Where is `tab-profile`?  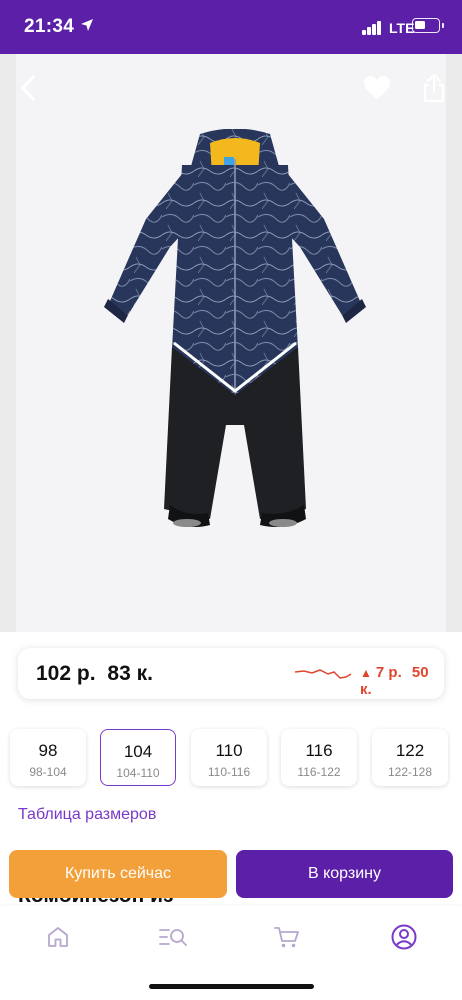 tab-profile is located at coordinates (404, 937).